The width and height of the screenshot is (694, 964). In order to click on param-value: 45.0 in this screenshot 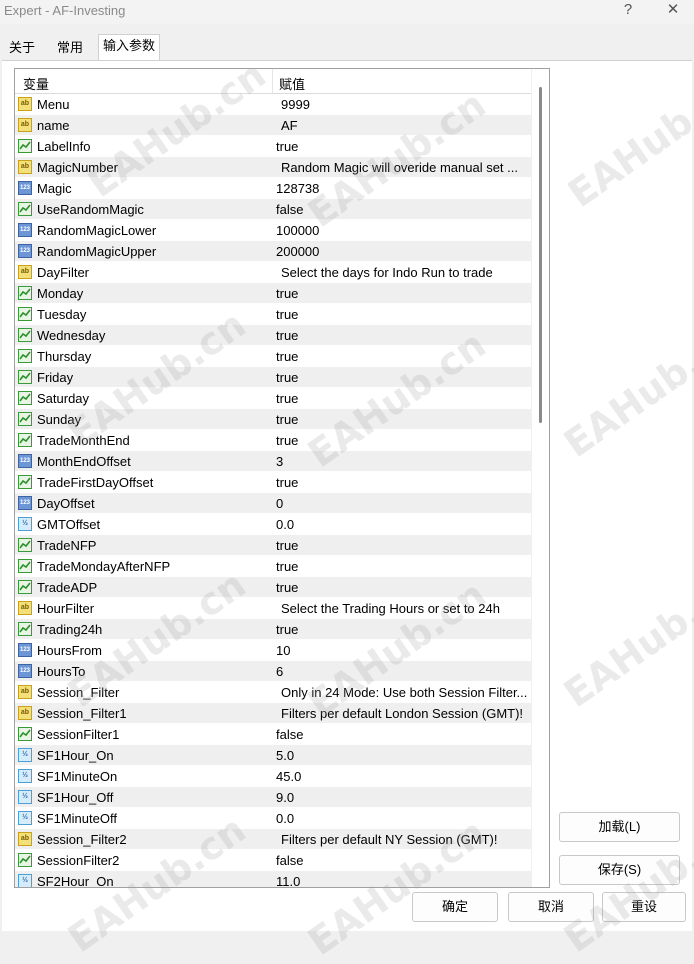, I will do `click(402, 776)`.